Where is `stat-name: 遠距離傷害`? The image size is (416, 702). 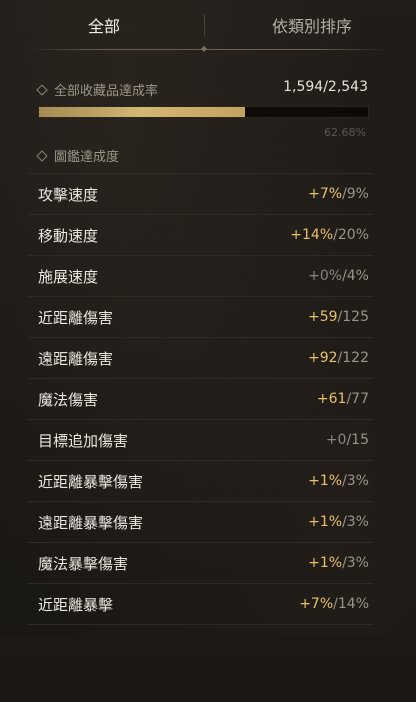
stat-name: 遠距離傷害 is located at coordinates (76, 358).